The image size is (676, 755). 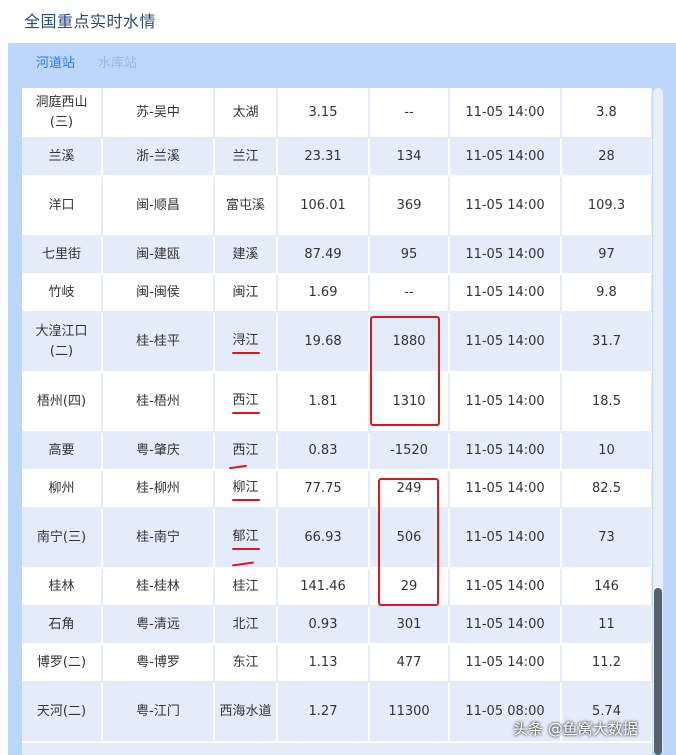 What do you see at coordinates (606, 112) in the screenshot?
I see `warning-level-cell-text: 3.8` at bounding box center [606, 112].